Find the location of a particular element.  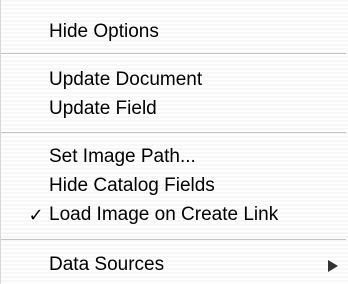

menu-item-label: Hide Options is located at coordinates (104, 31).